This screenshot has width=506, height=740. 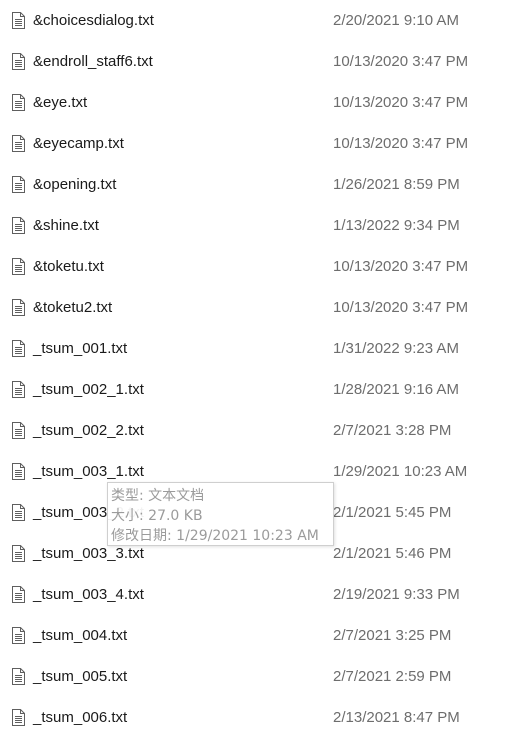 I want to click on file-date-modified: 1/13/2022 9:34 PM, so click(x=396, y=225).